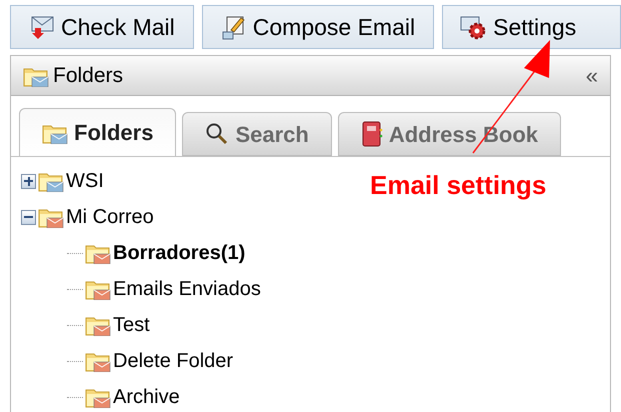  What do you see at coordinates (102, 27) in the screenshot?
I see `toolbar-button: Check Mail` at bounding box center [102, 27].